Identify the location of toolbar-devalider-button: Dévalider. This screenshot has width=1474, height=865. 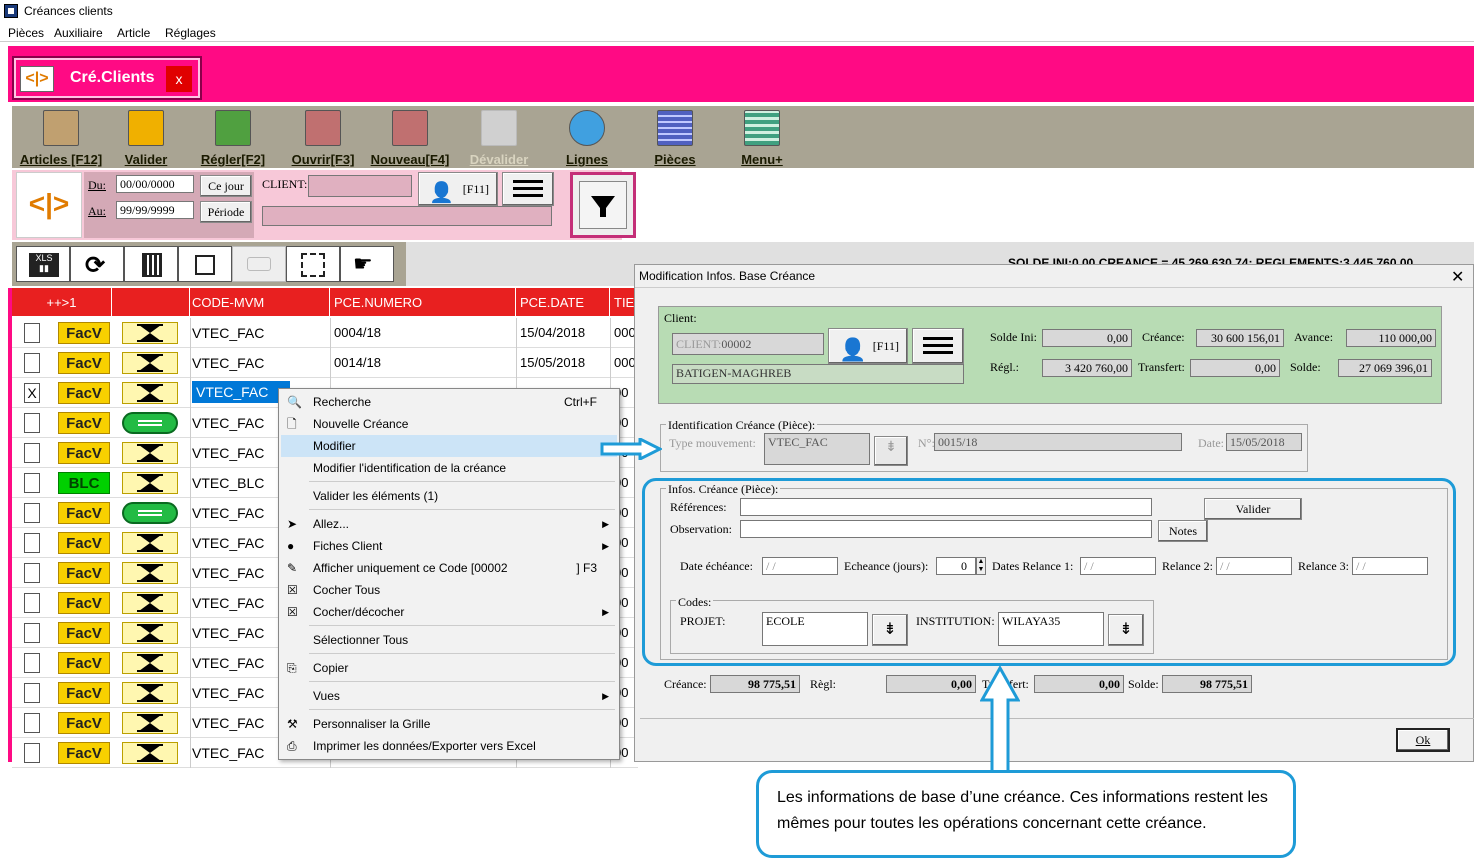
(499, 137).